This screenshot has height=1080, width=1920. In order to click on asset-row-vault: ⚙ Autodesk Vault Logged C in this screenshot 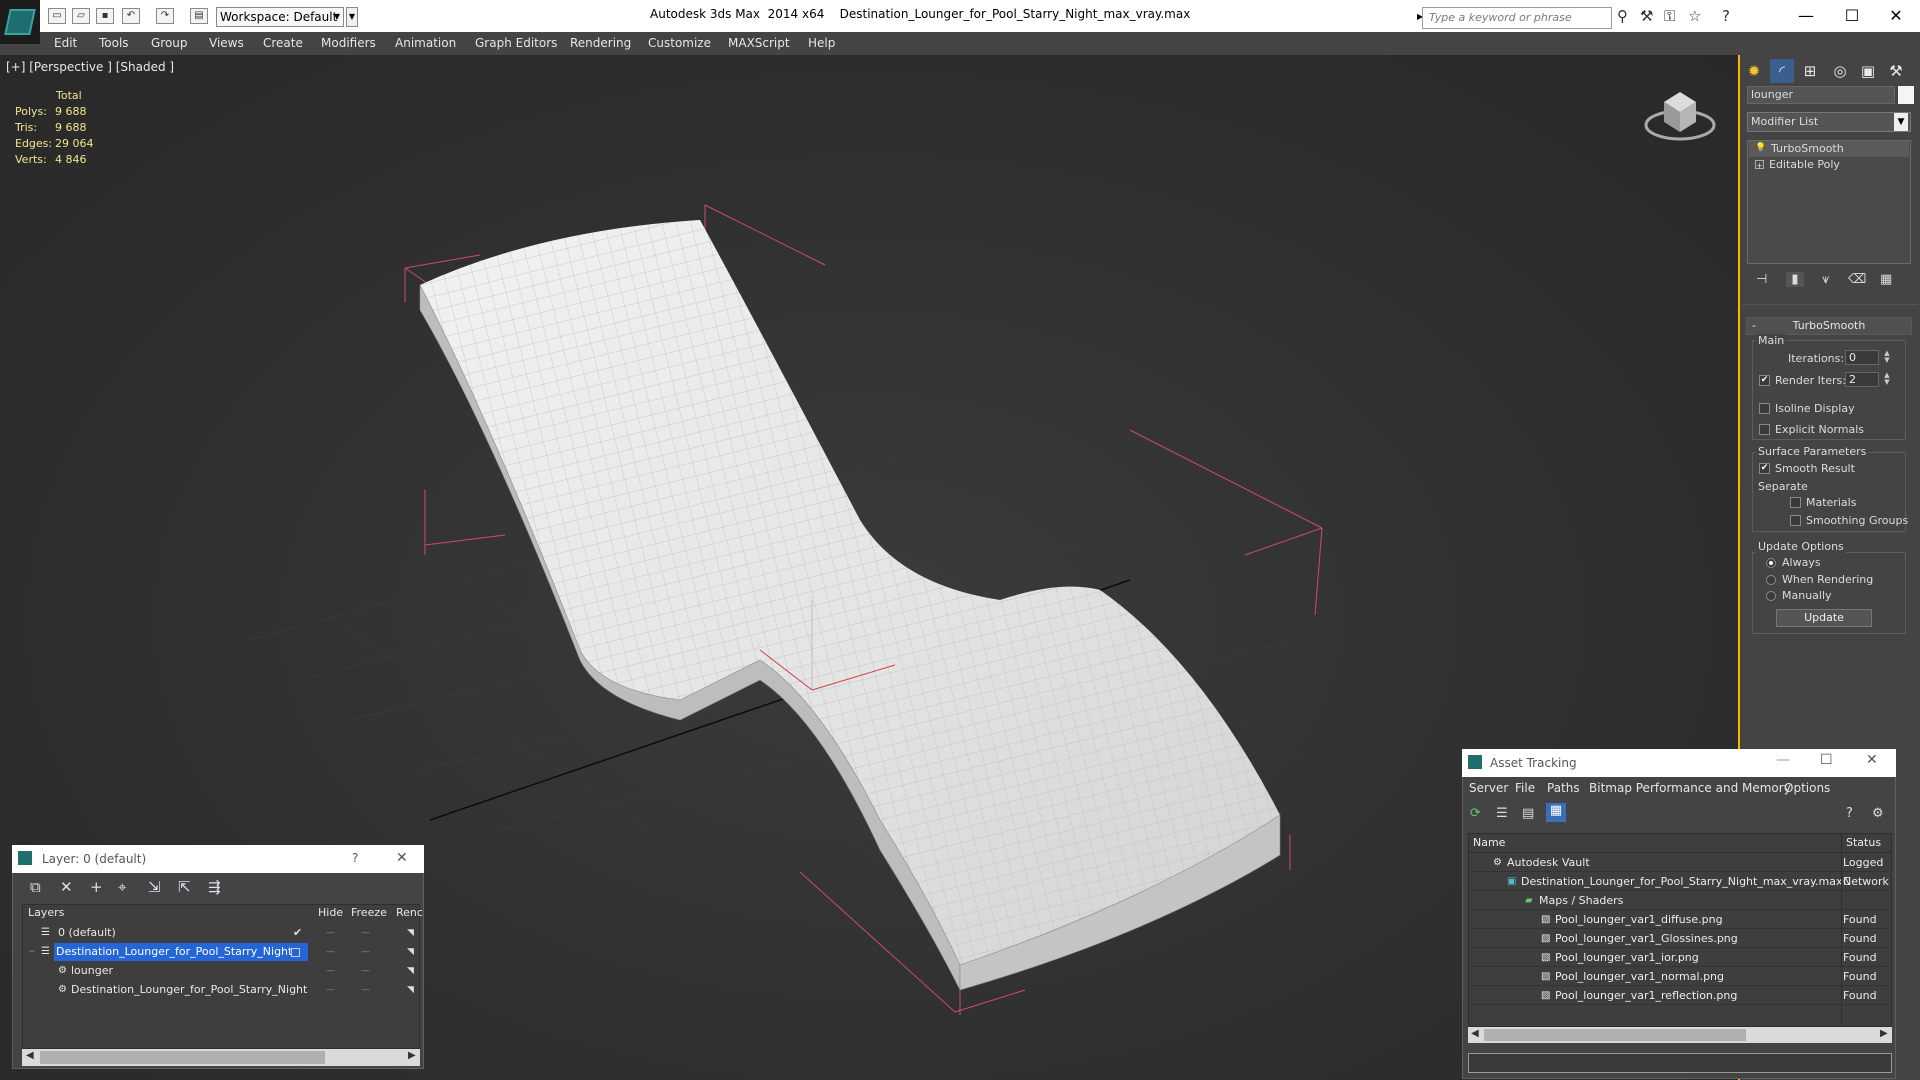, I will do `click(1680, 870)`.